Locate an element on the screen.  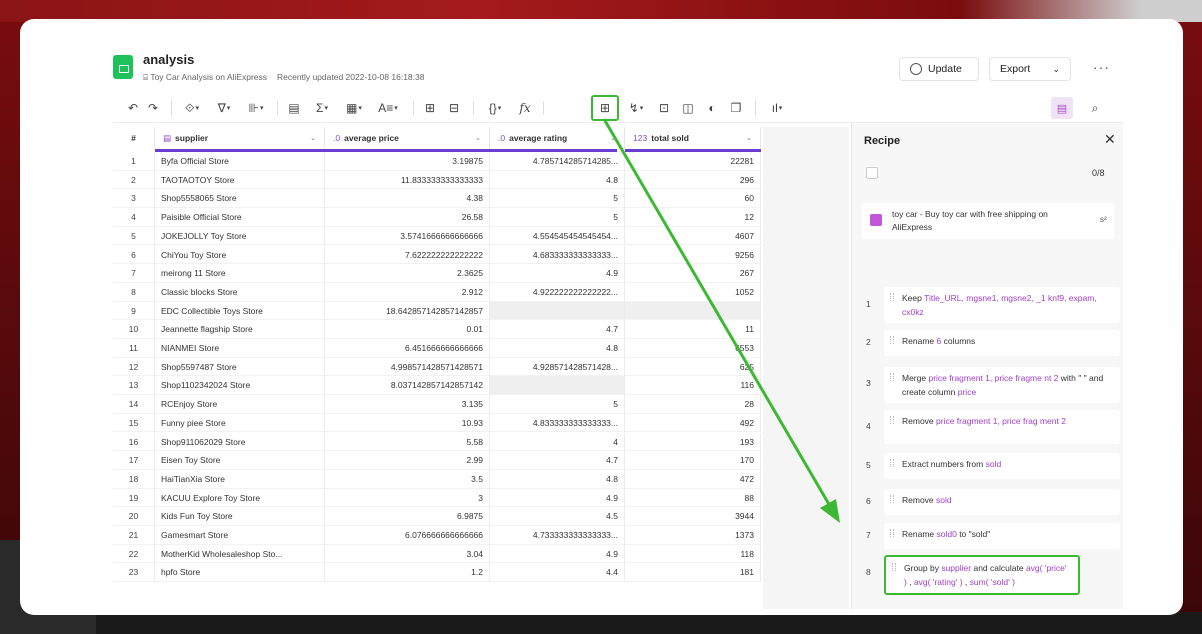
table-cell: 5.58 is located at coordinates (407, 442).